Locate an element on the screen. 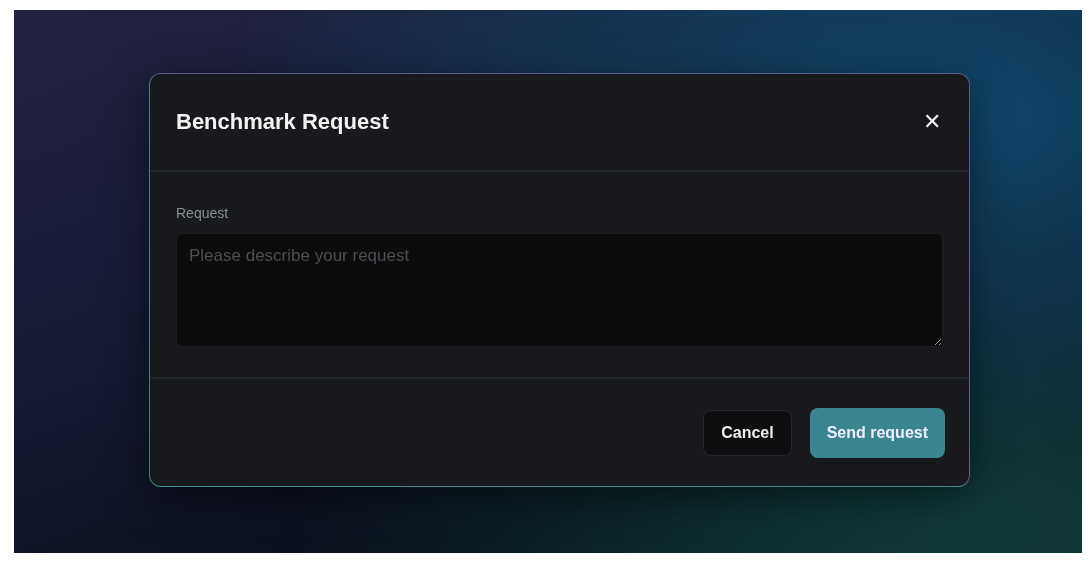 This screenshot has height=561, width=1090. cancel-button: Cancel is located at coordinates (747, 432).